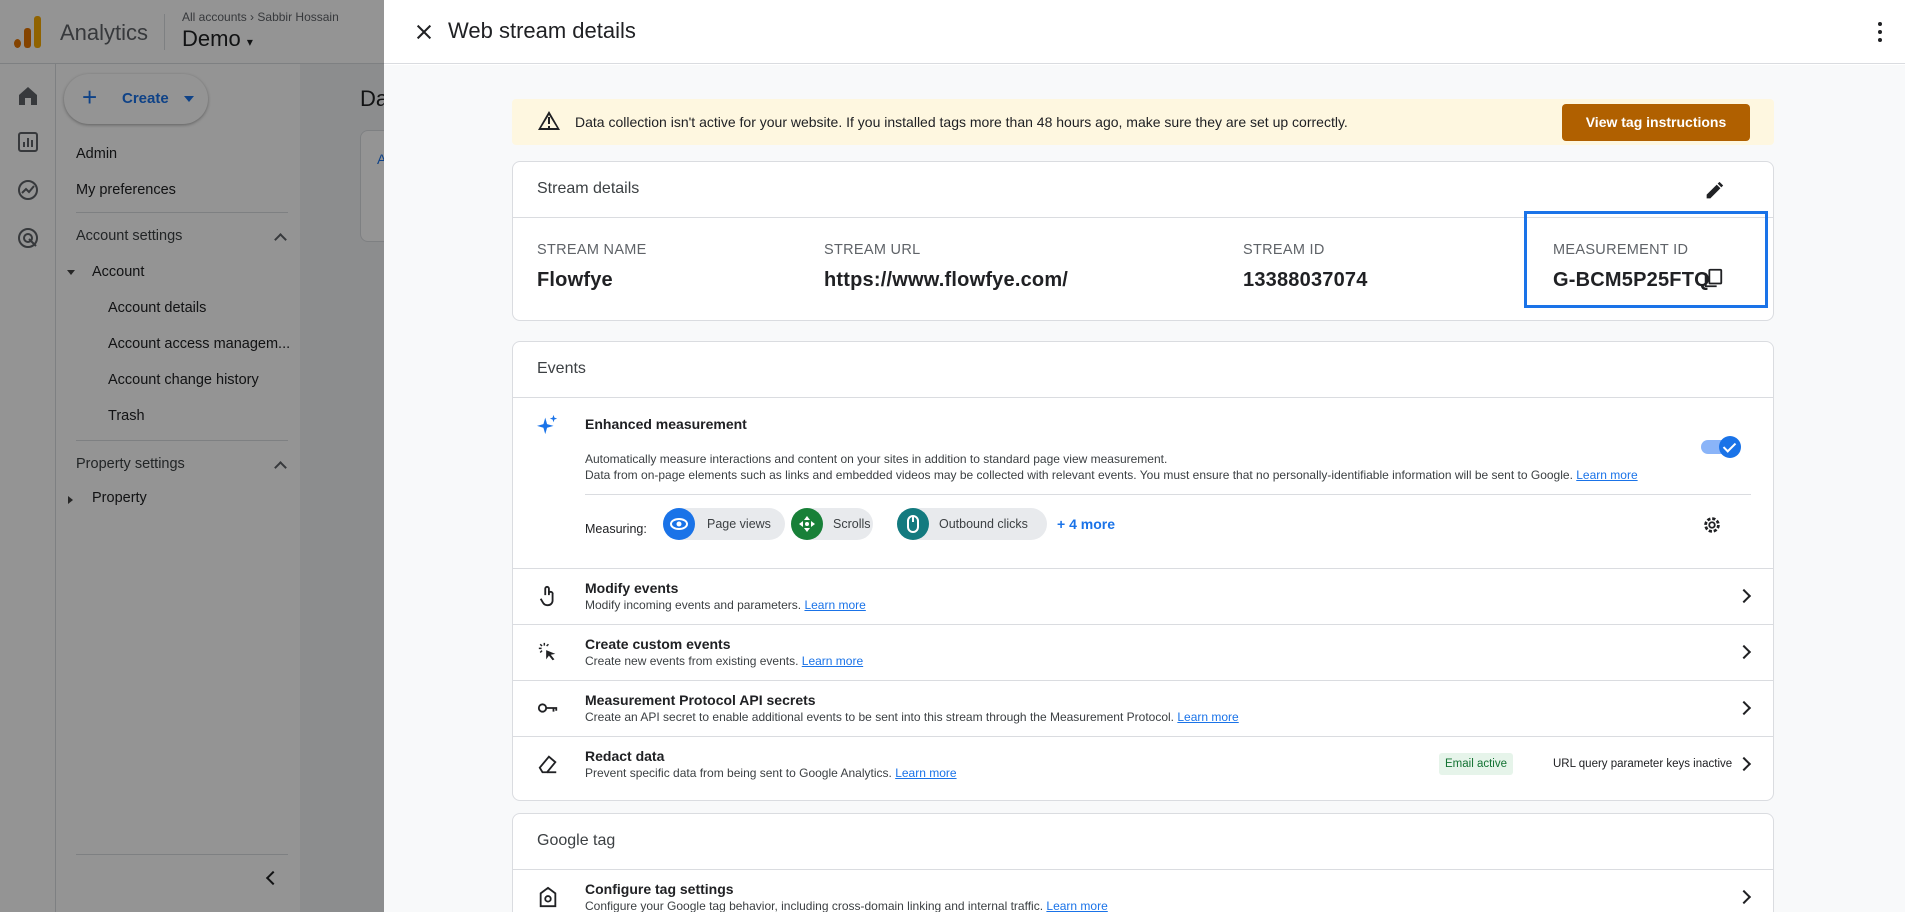  Describe the element at coordinates (561, 368) in the screenshot. I see `events-title: Events` at that location.